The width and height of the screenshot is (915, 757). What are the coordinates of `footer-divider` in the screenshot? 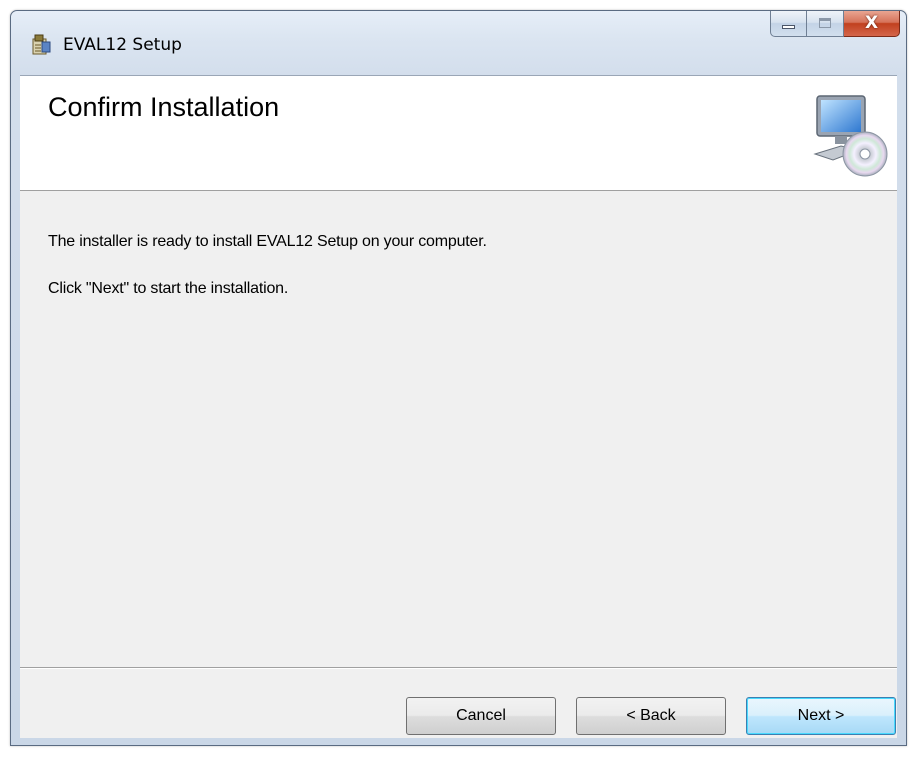 It's located at (458, 668).